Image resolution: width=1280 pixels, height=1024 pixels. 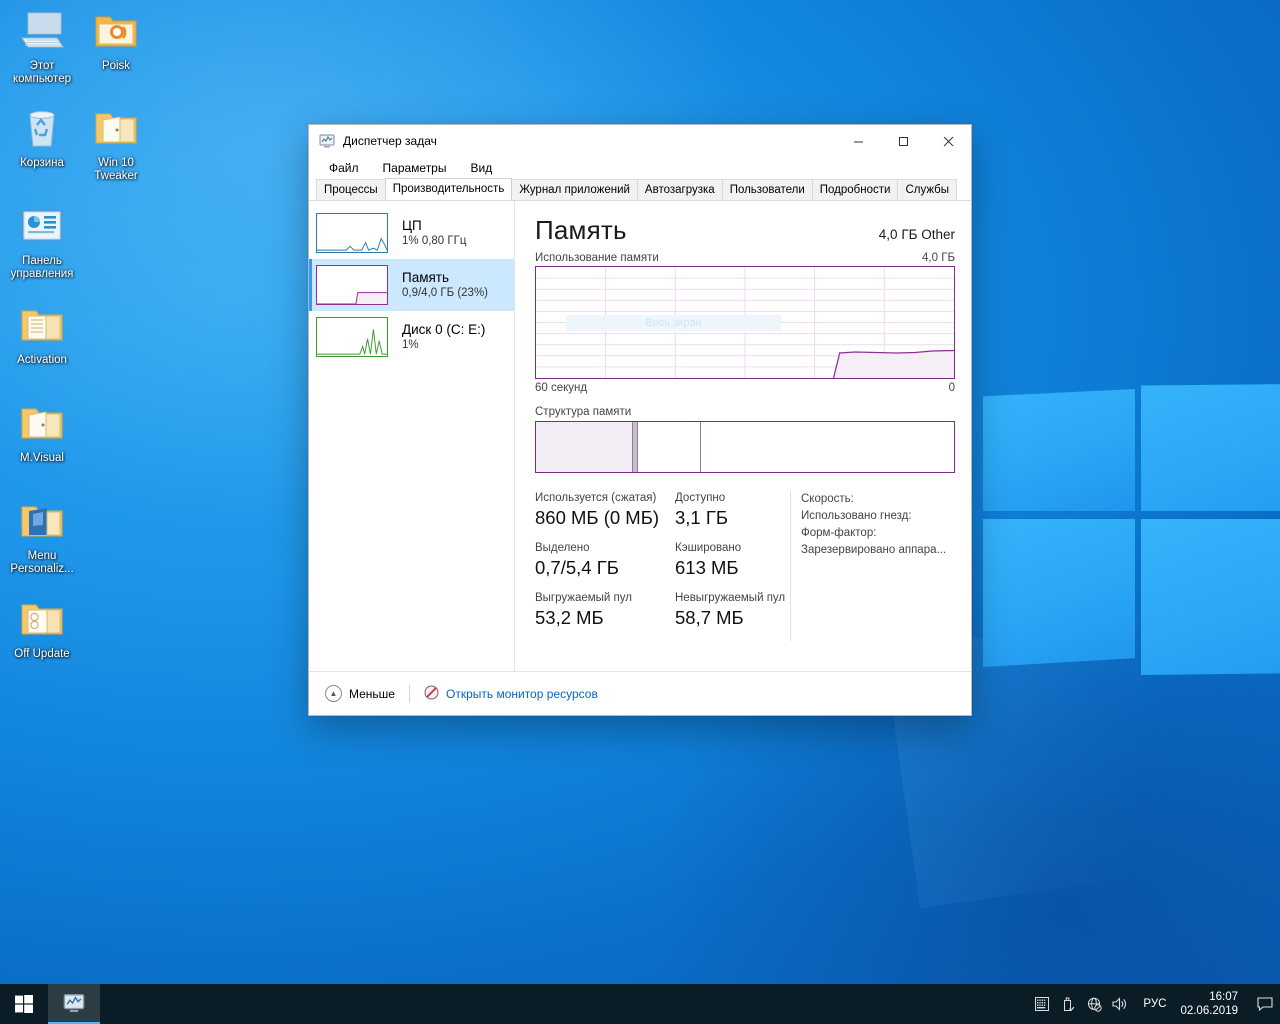 What do you see at coordinates (1042, 1004) in the screenshot?
I see `touch-keyboard-icon` at bounding box center [1042, 1004].